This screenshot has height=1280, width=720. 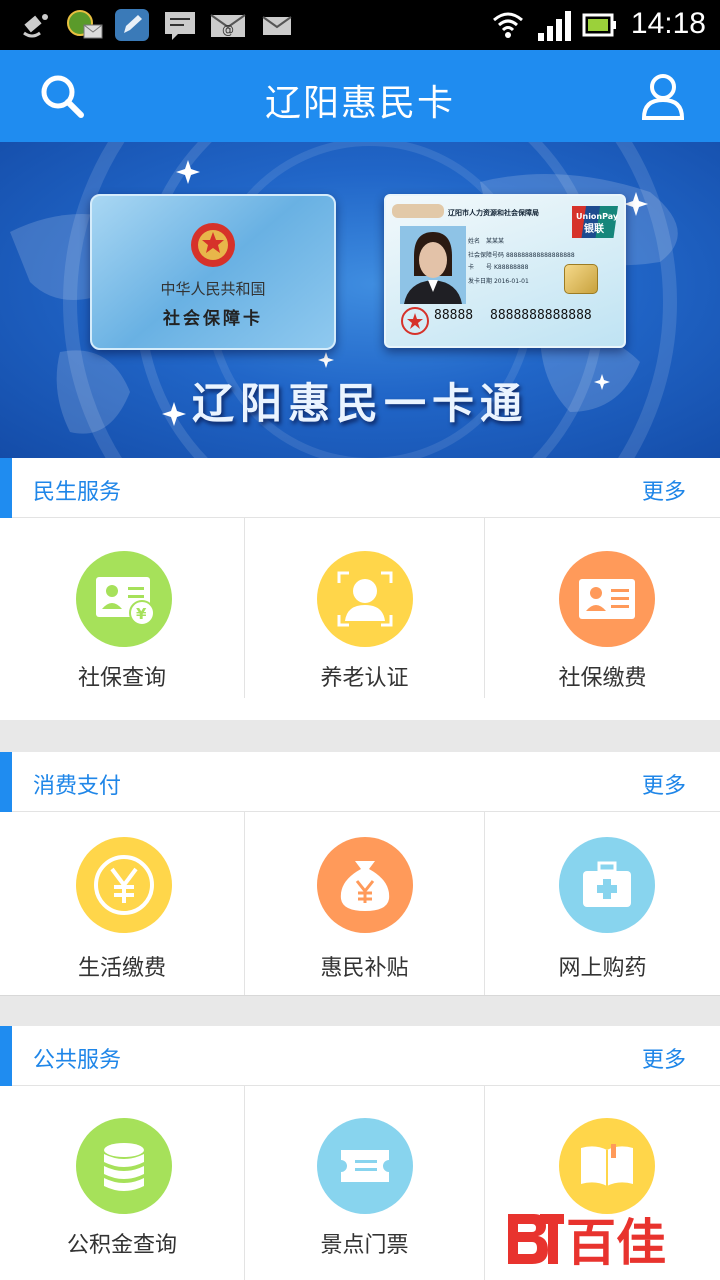 I want to click on watermark-text: 百佳, so click(x=616, y=1243).